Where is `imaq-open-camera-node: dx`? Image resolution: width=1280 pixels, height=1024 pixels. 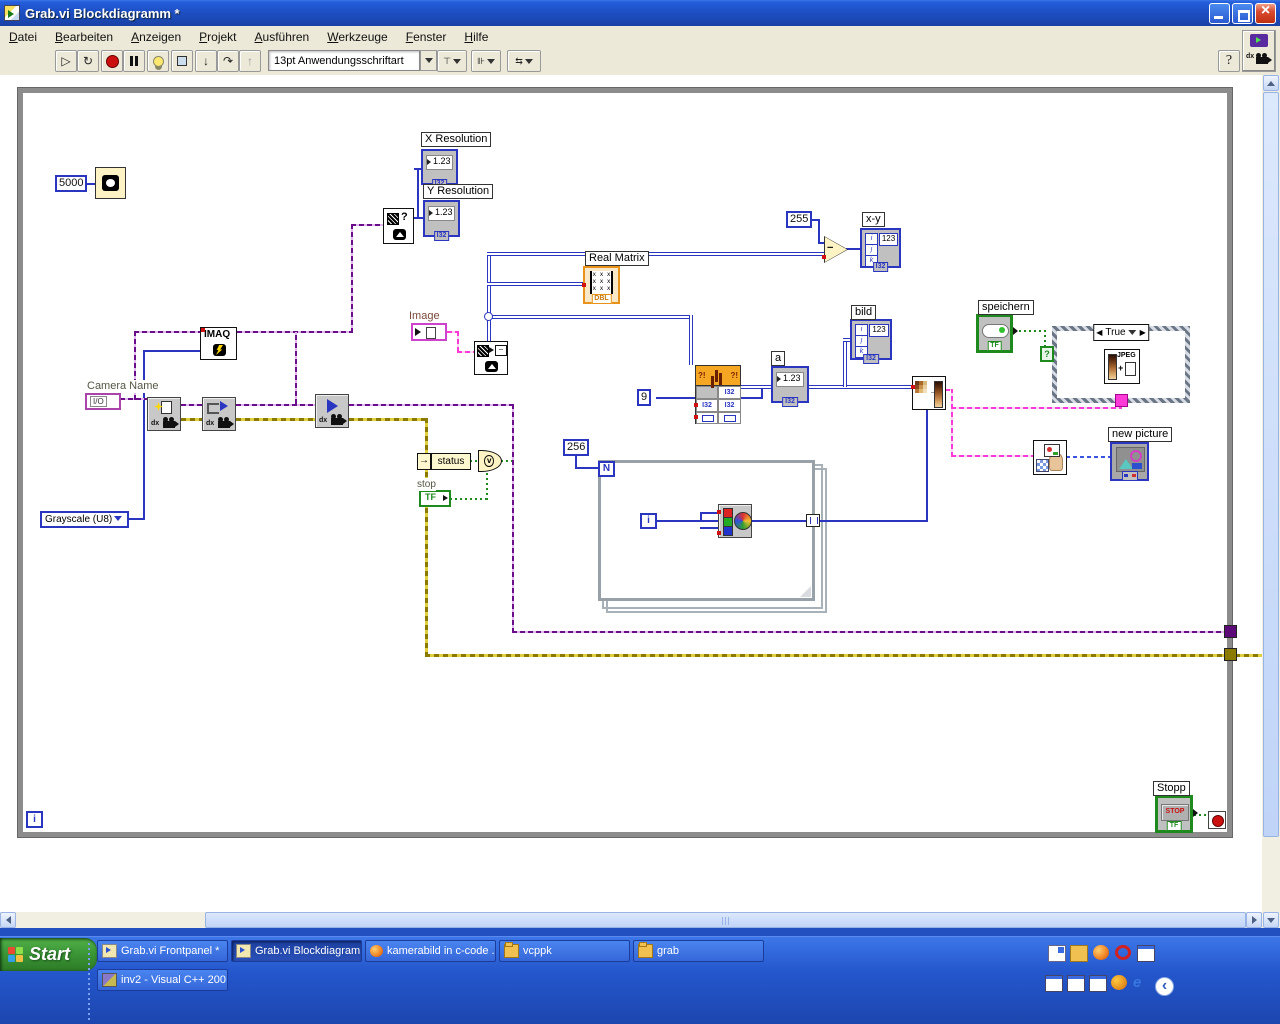 imaq-open-camera-node: dx is located at coordinates (164, 414).